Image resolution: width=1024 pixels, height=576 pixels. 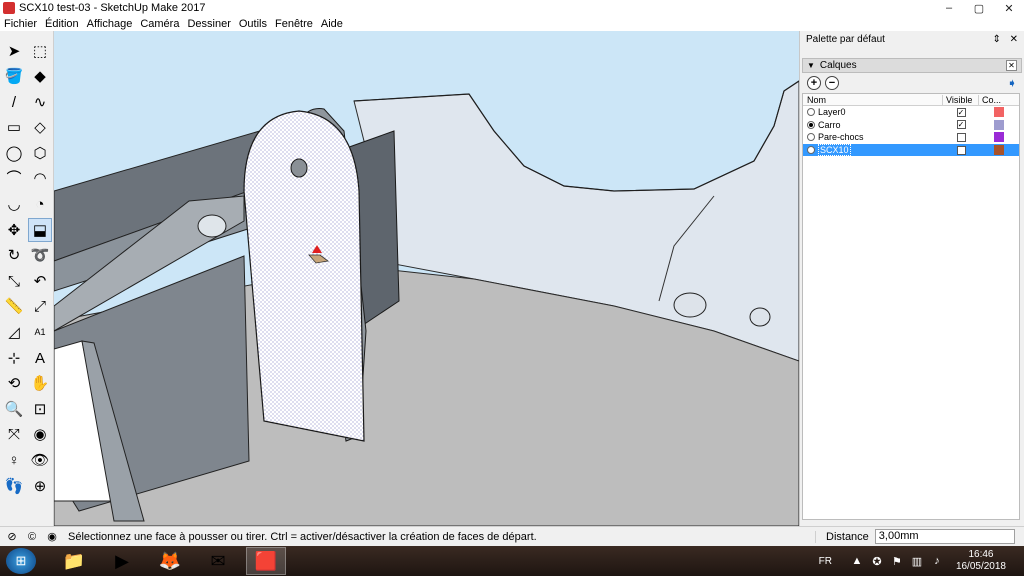 I want to click on layer-visible-cell, so click(x=961, y=150).